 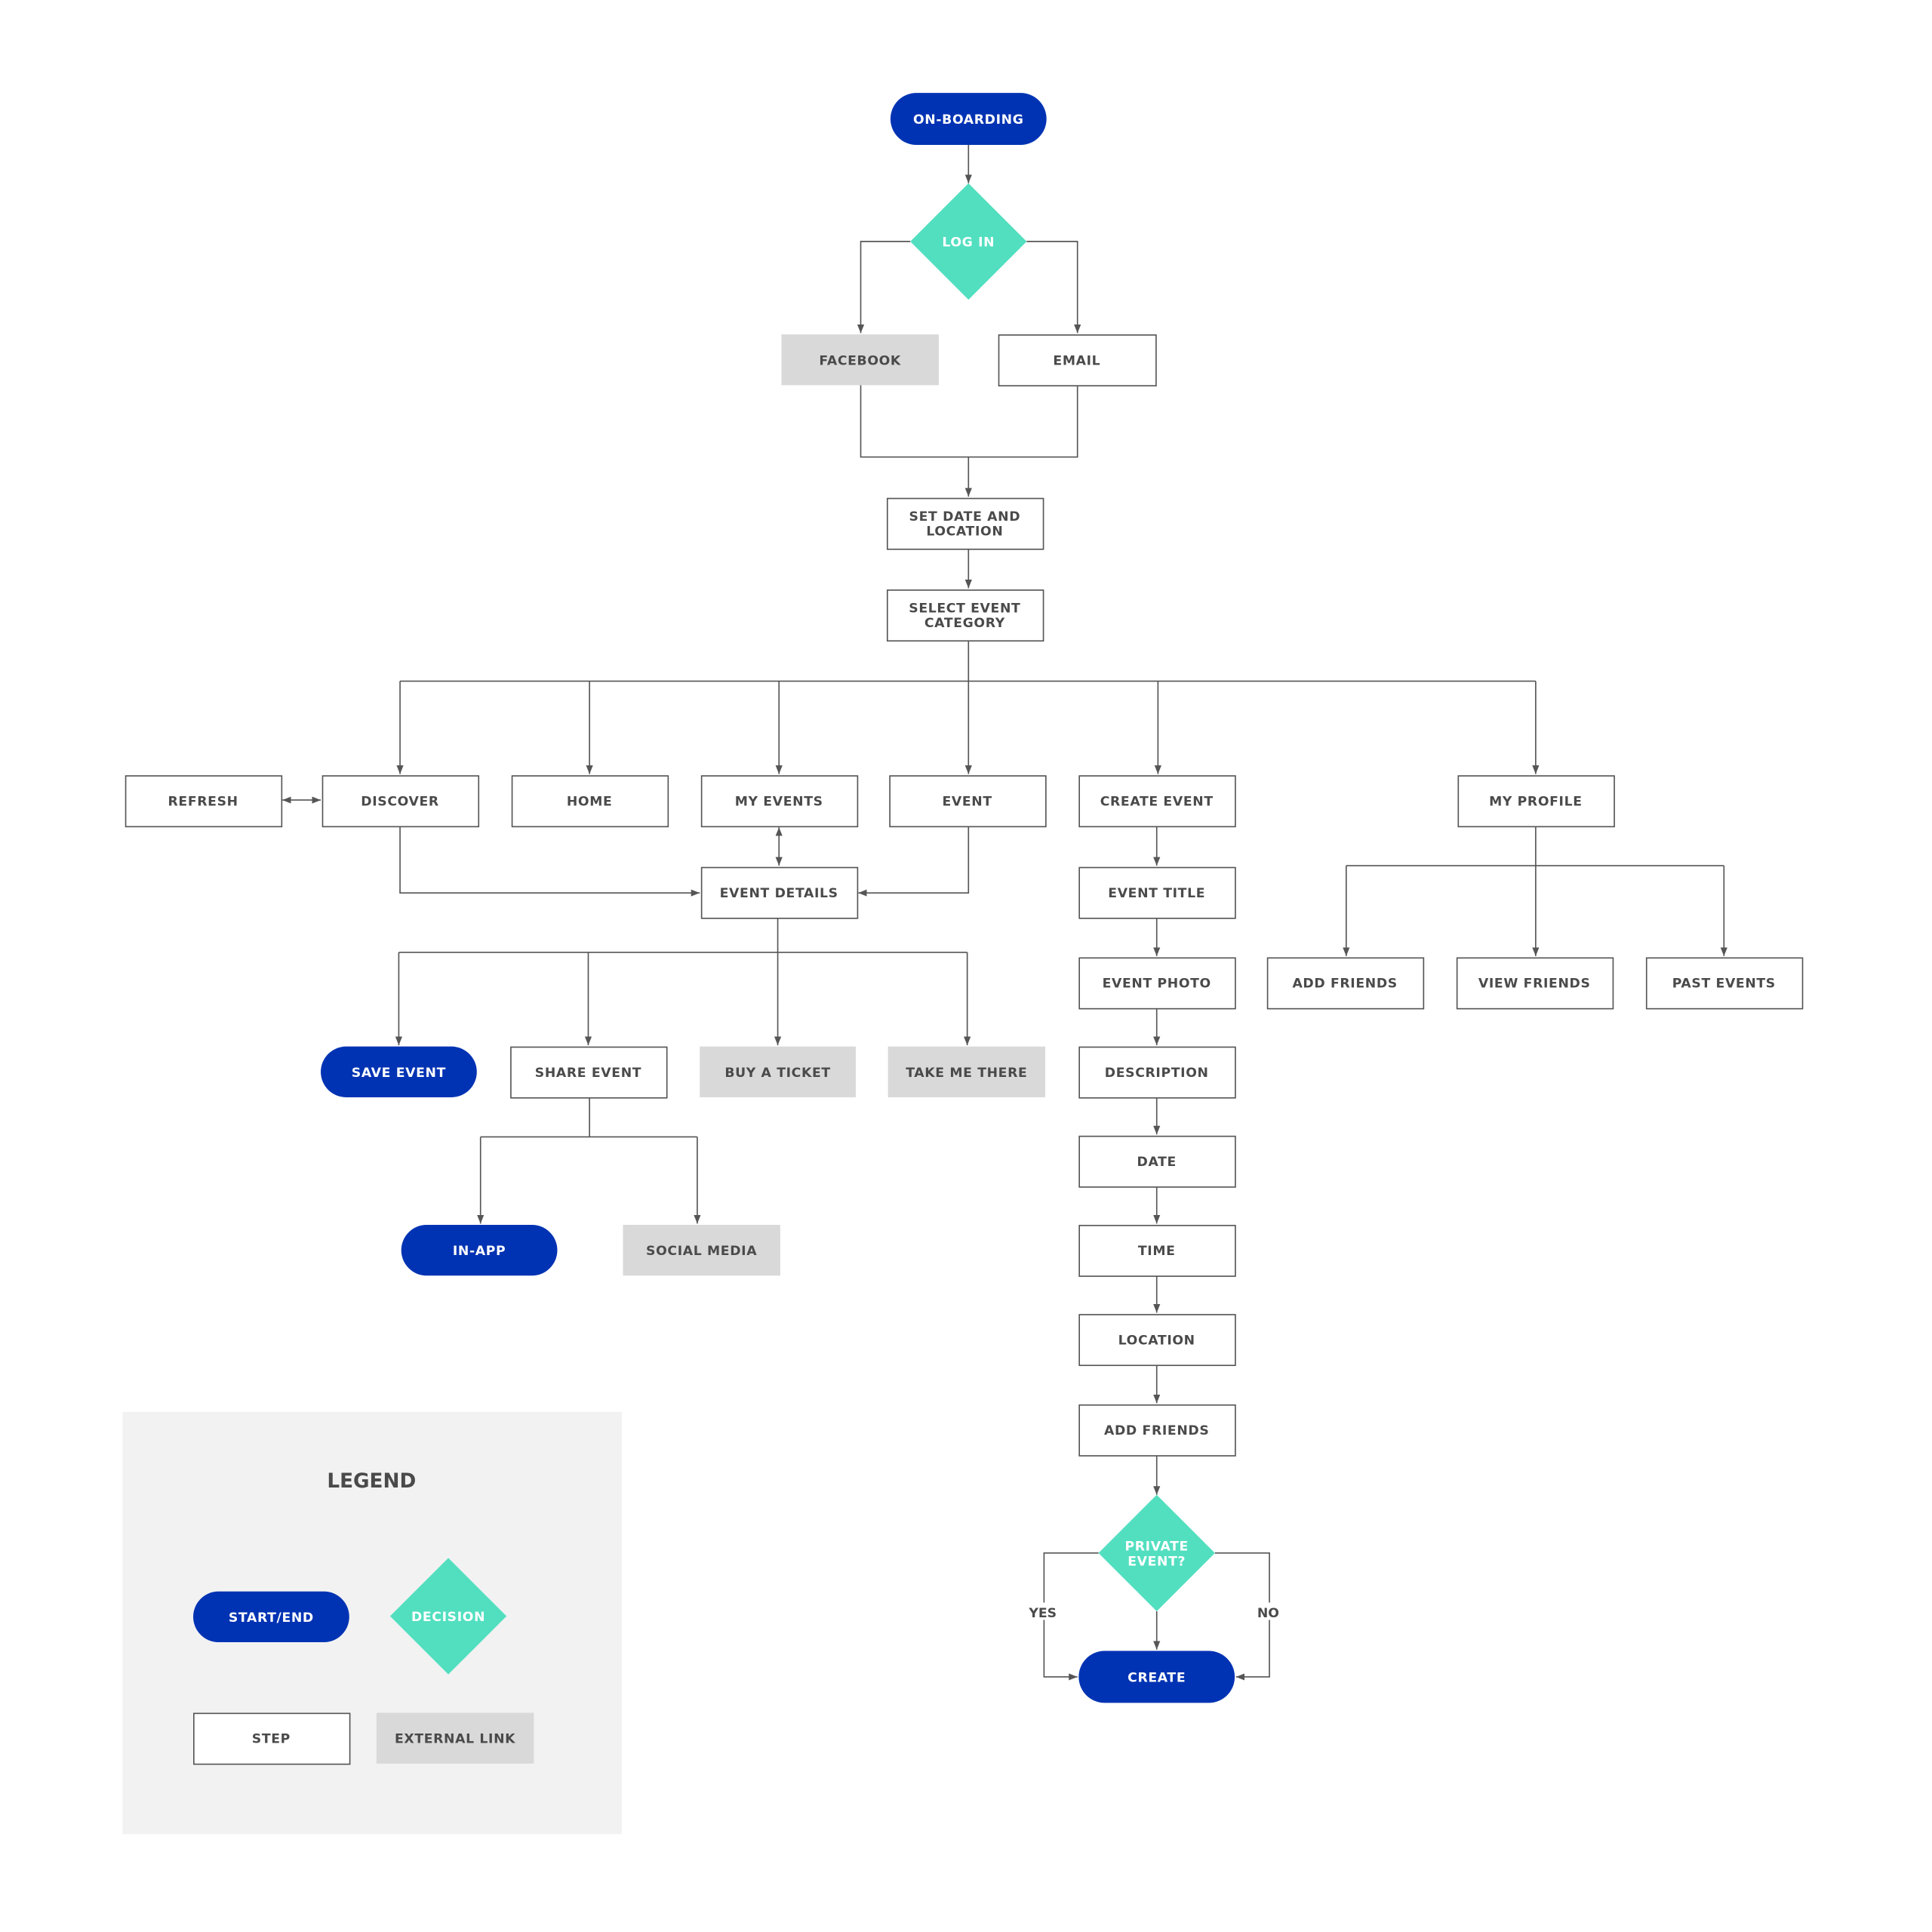 I want to click on node-onboarding: ON-BOARDING, so click(x=968, y=119).